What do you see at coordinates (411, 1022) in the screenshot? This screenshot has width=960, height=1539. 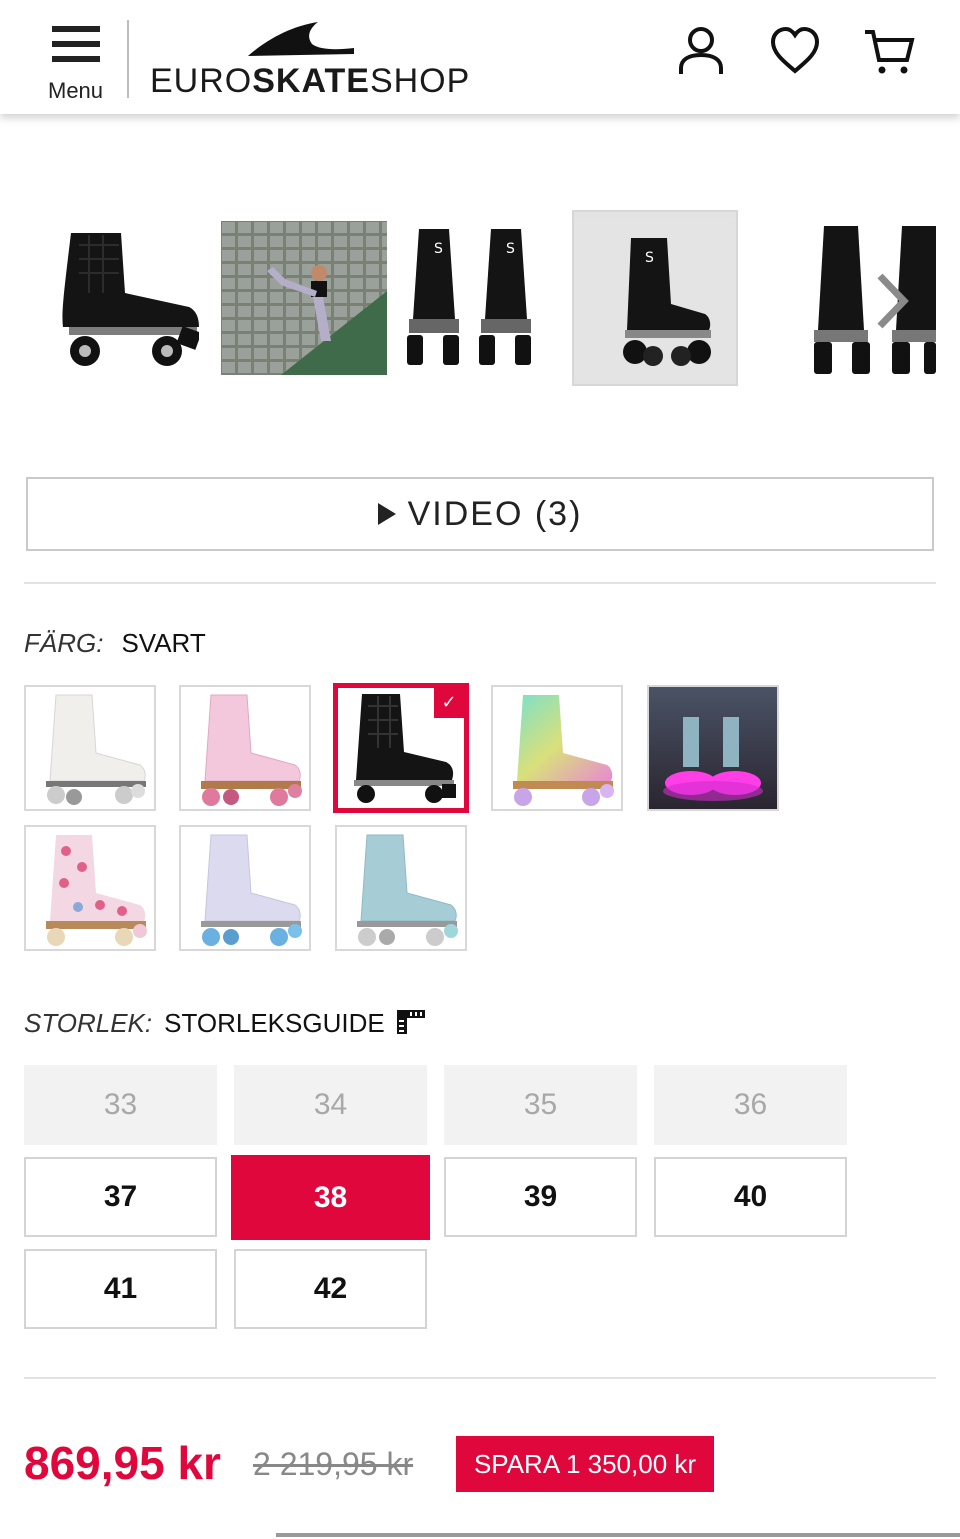 I see `ruler-icon` at bounding box center [411, 1022].